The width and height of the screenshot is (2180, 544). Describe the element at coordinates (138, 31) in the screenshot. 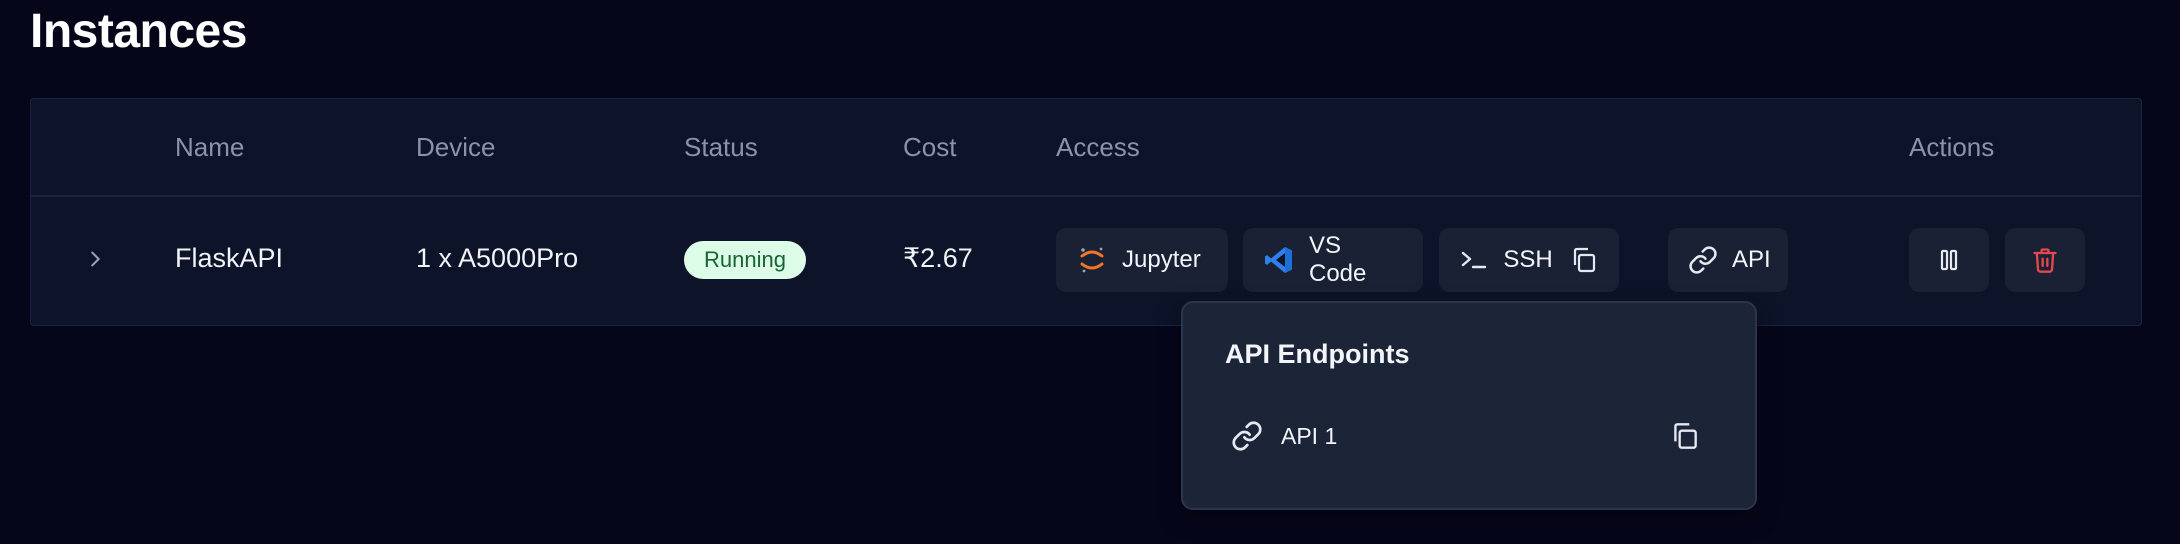

I see `page-title: Instances` at that location.